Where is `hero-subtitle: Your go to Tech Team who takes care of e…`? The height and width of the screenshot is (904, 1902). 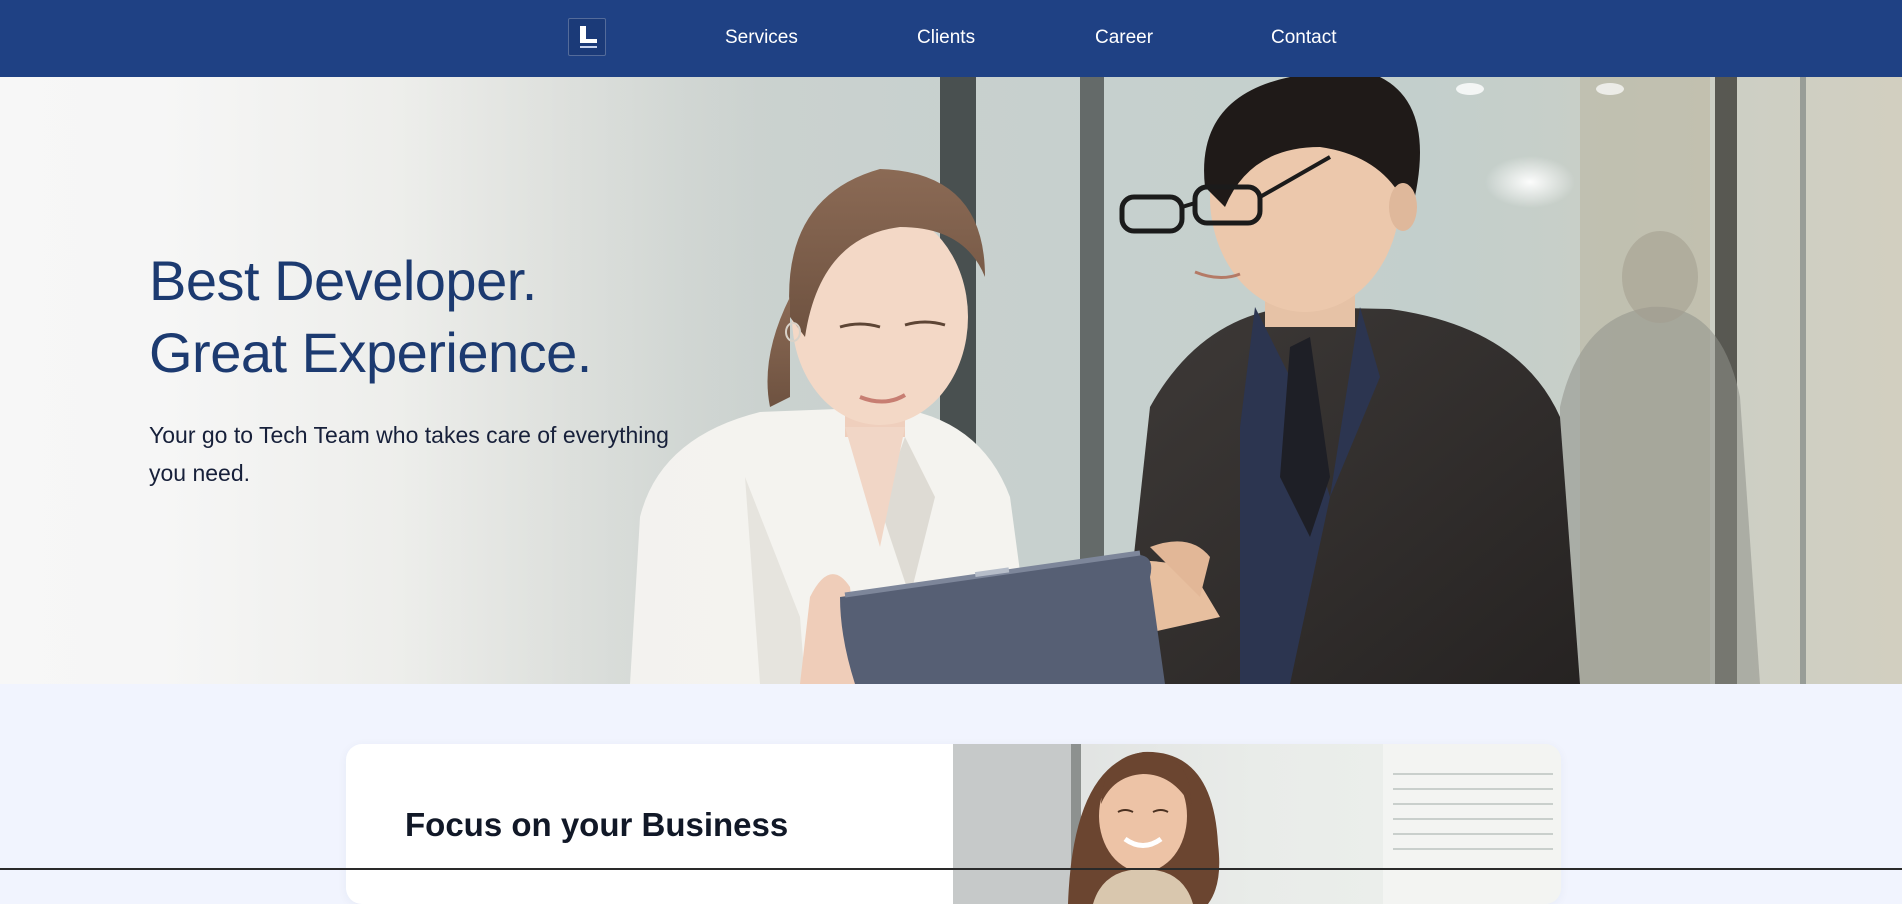 hero-subtitle: Your go to Tech Team who takes care of e… is located at coordinates (409, 454).